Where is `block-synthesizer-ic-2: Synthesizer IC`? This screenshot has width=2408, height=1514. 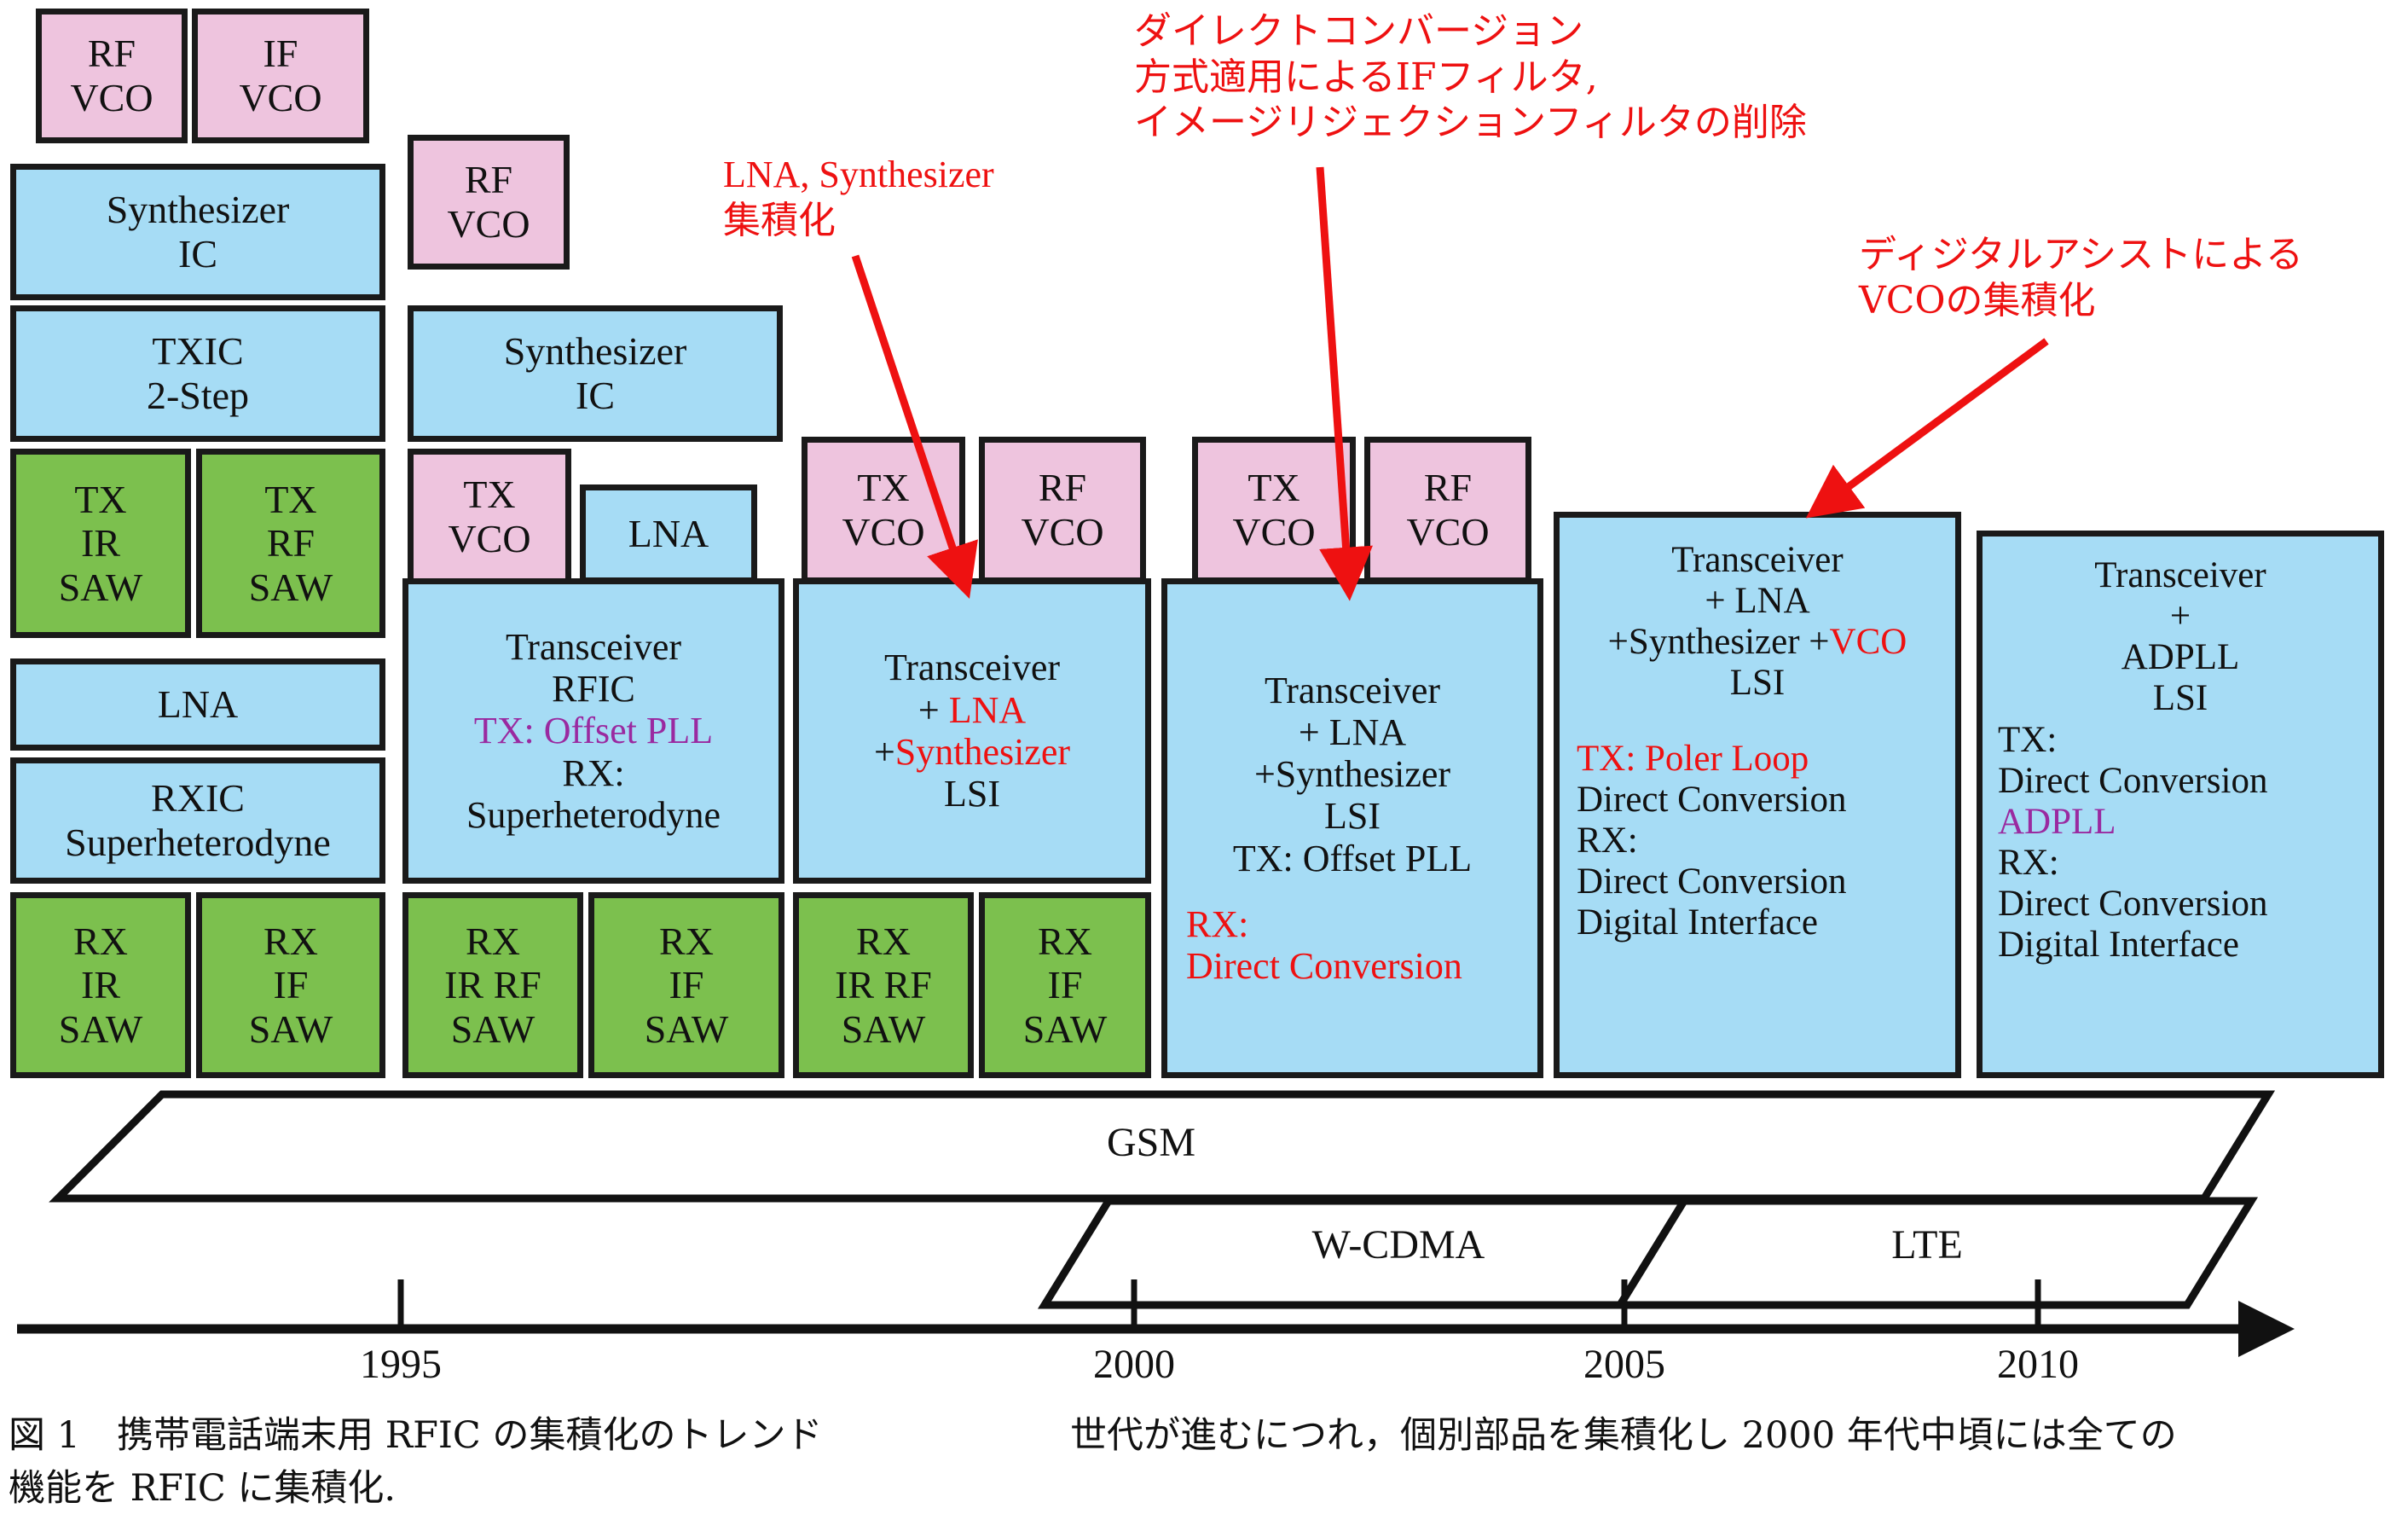 block-synthesizer-ic-2: Synthesizer IC is located at coordinates (595, 373).